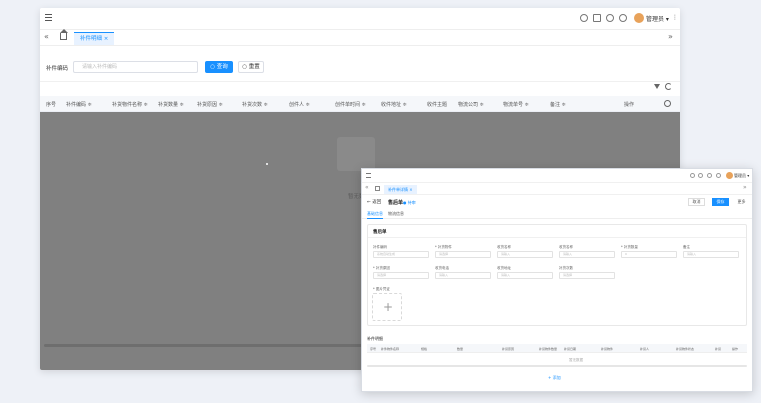 Image resolution: width=761 pixels, height=403 pixels. What do you see at coordinates (251, 67) in the screenshot?
I see `reset-button: ○ 重置` at bounding box center [251, 67].